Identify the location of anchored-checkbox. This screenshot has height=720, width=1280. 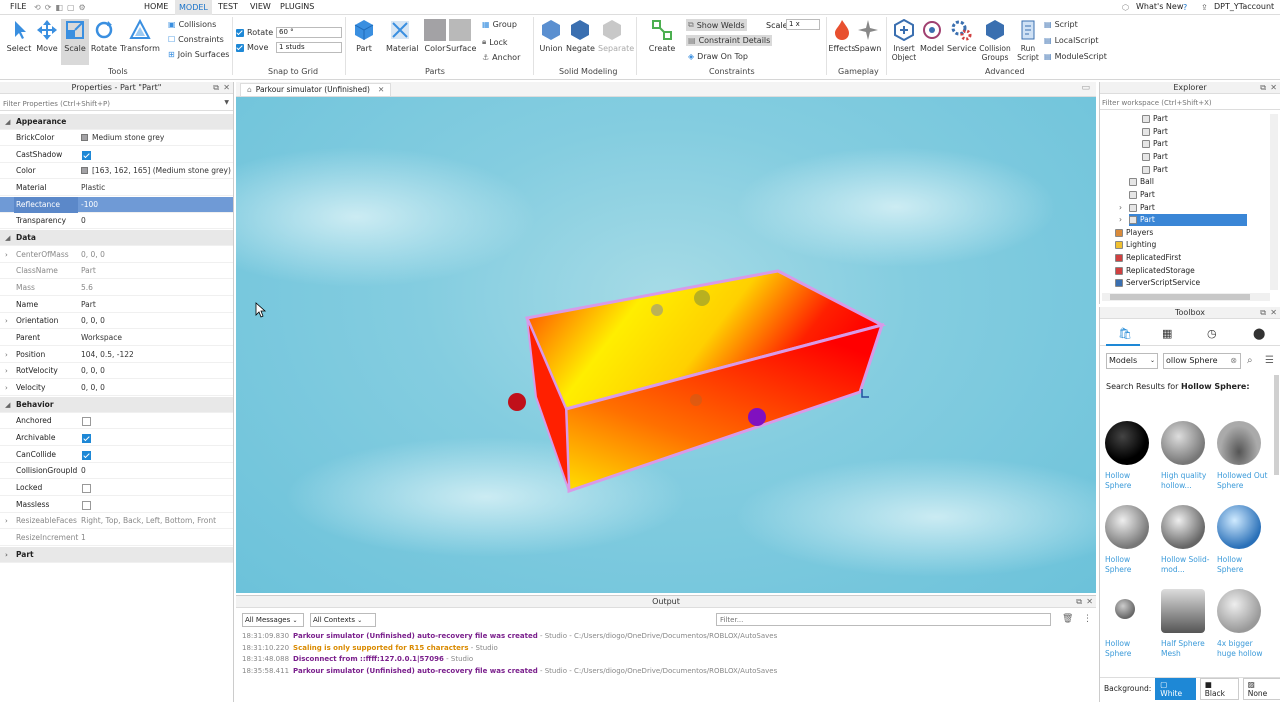
(86, 421).